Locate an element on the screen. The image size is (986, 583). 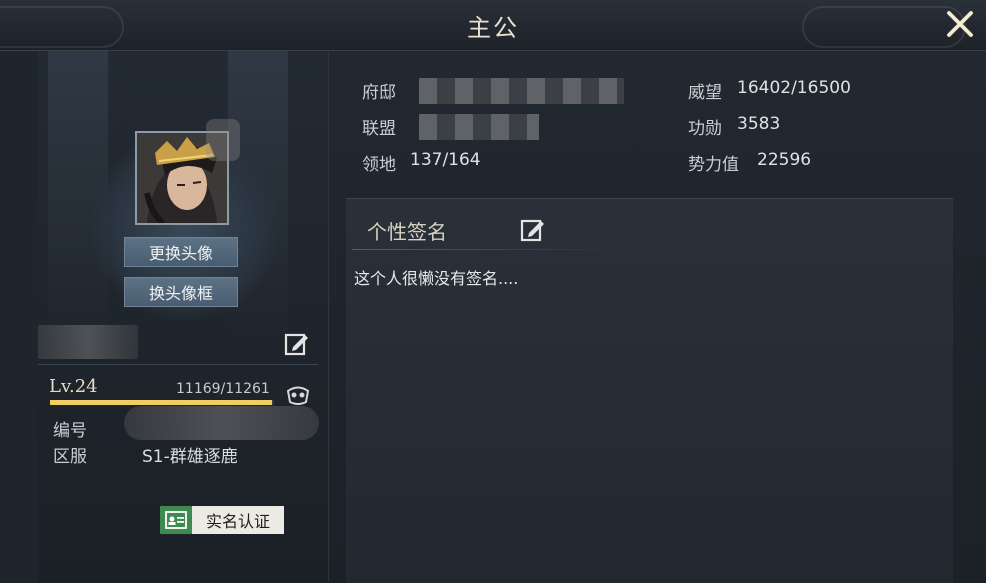
change-avatar-button: 更换头像 is located at coordinates (181, 252).